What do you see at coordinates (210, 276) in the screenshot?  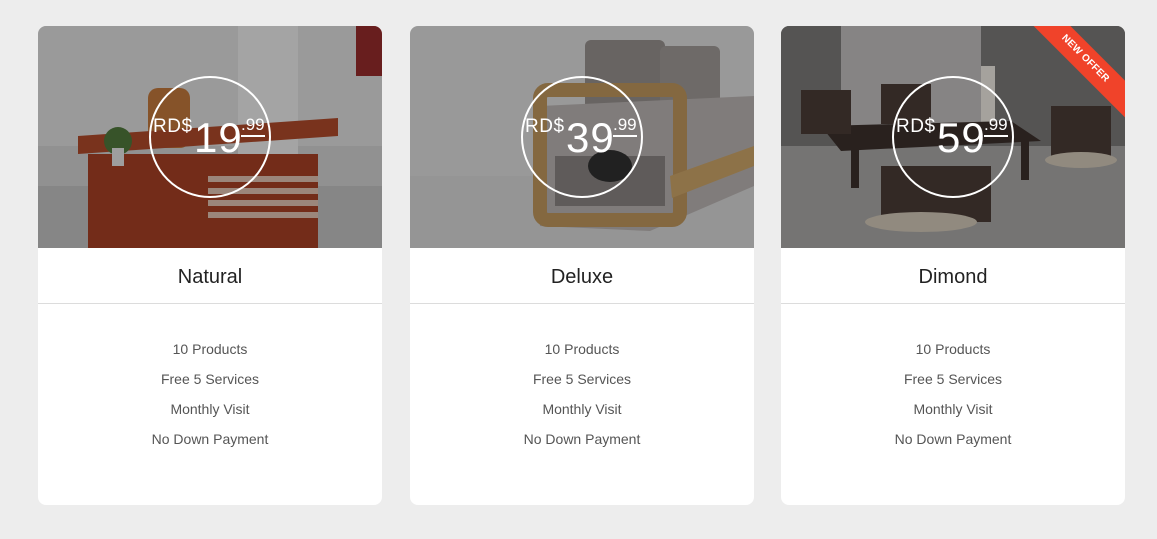 I see `plan-title: Natural` at bounding box center [210, 276].